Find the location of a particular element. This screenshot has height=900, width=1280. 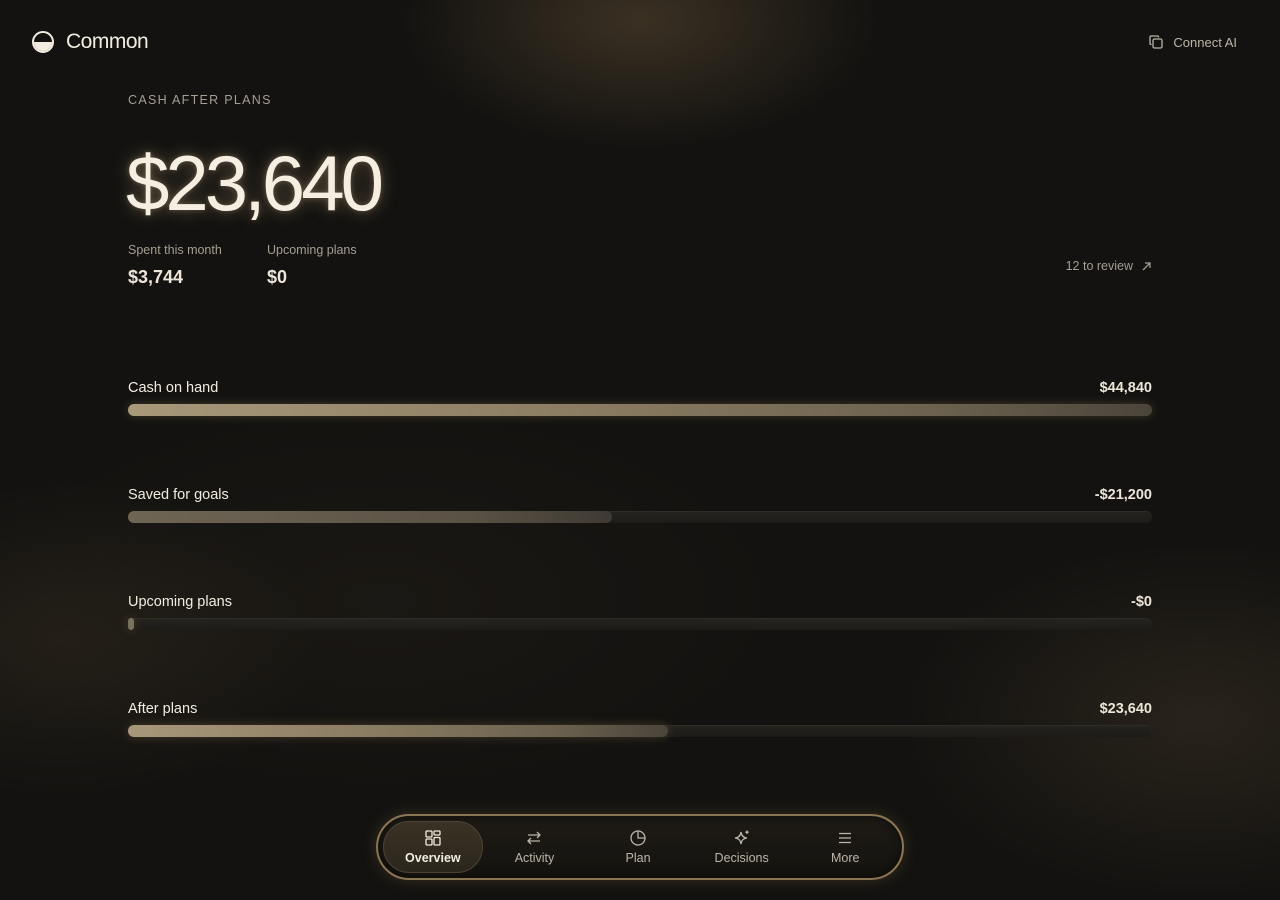

bar-value: -$21,200 is located at coordinates (1123, 495).